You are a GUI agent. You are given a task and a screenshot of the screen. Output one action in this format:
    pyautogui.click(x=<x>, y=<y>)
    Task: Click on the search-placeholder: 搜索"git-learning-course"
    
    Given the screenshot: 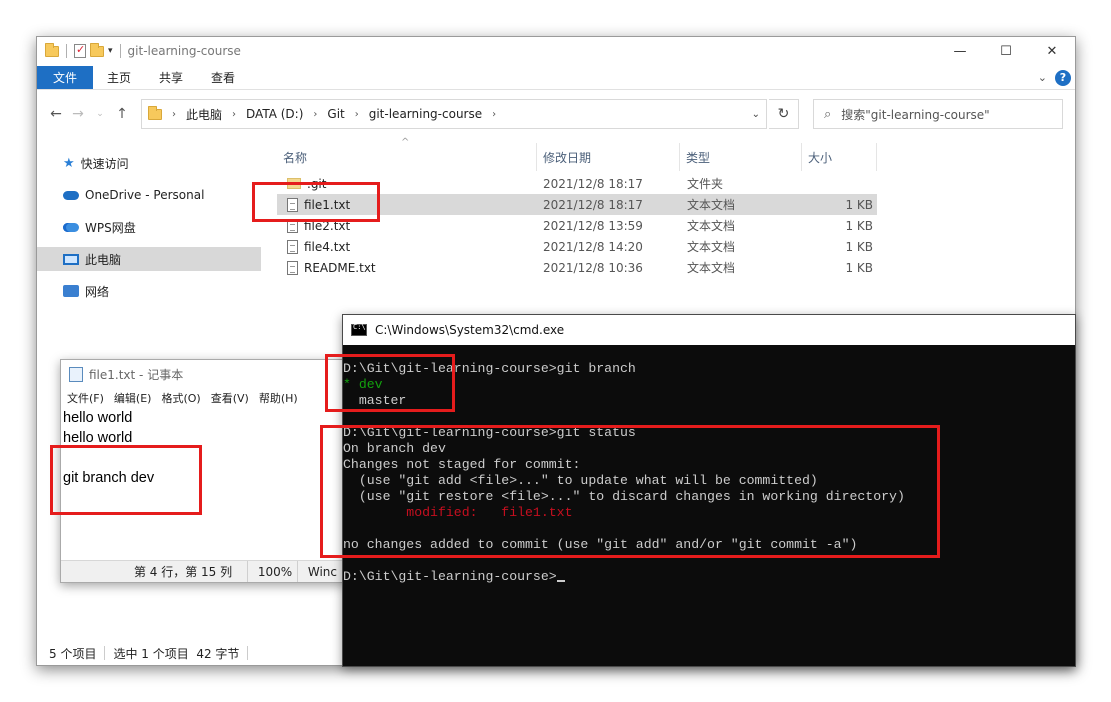 What is the action you would take?
    pyautogui.click(x=915, y=114)
    